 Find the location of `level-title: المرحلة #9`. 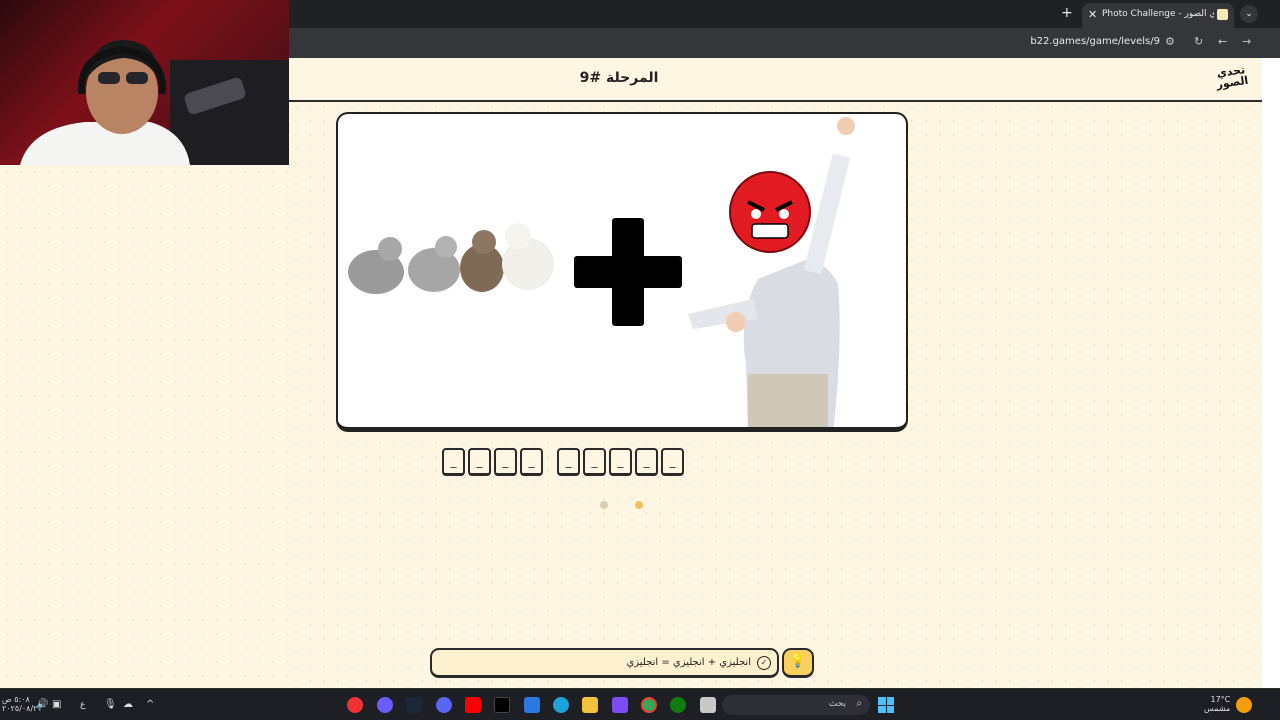

level-title: المرحلة #9 is located at coordinates (619, 78).